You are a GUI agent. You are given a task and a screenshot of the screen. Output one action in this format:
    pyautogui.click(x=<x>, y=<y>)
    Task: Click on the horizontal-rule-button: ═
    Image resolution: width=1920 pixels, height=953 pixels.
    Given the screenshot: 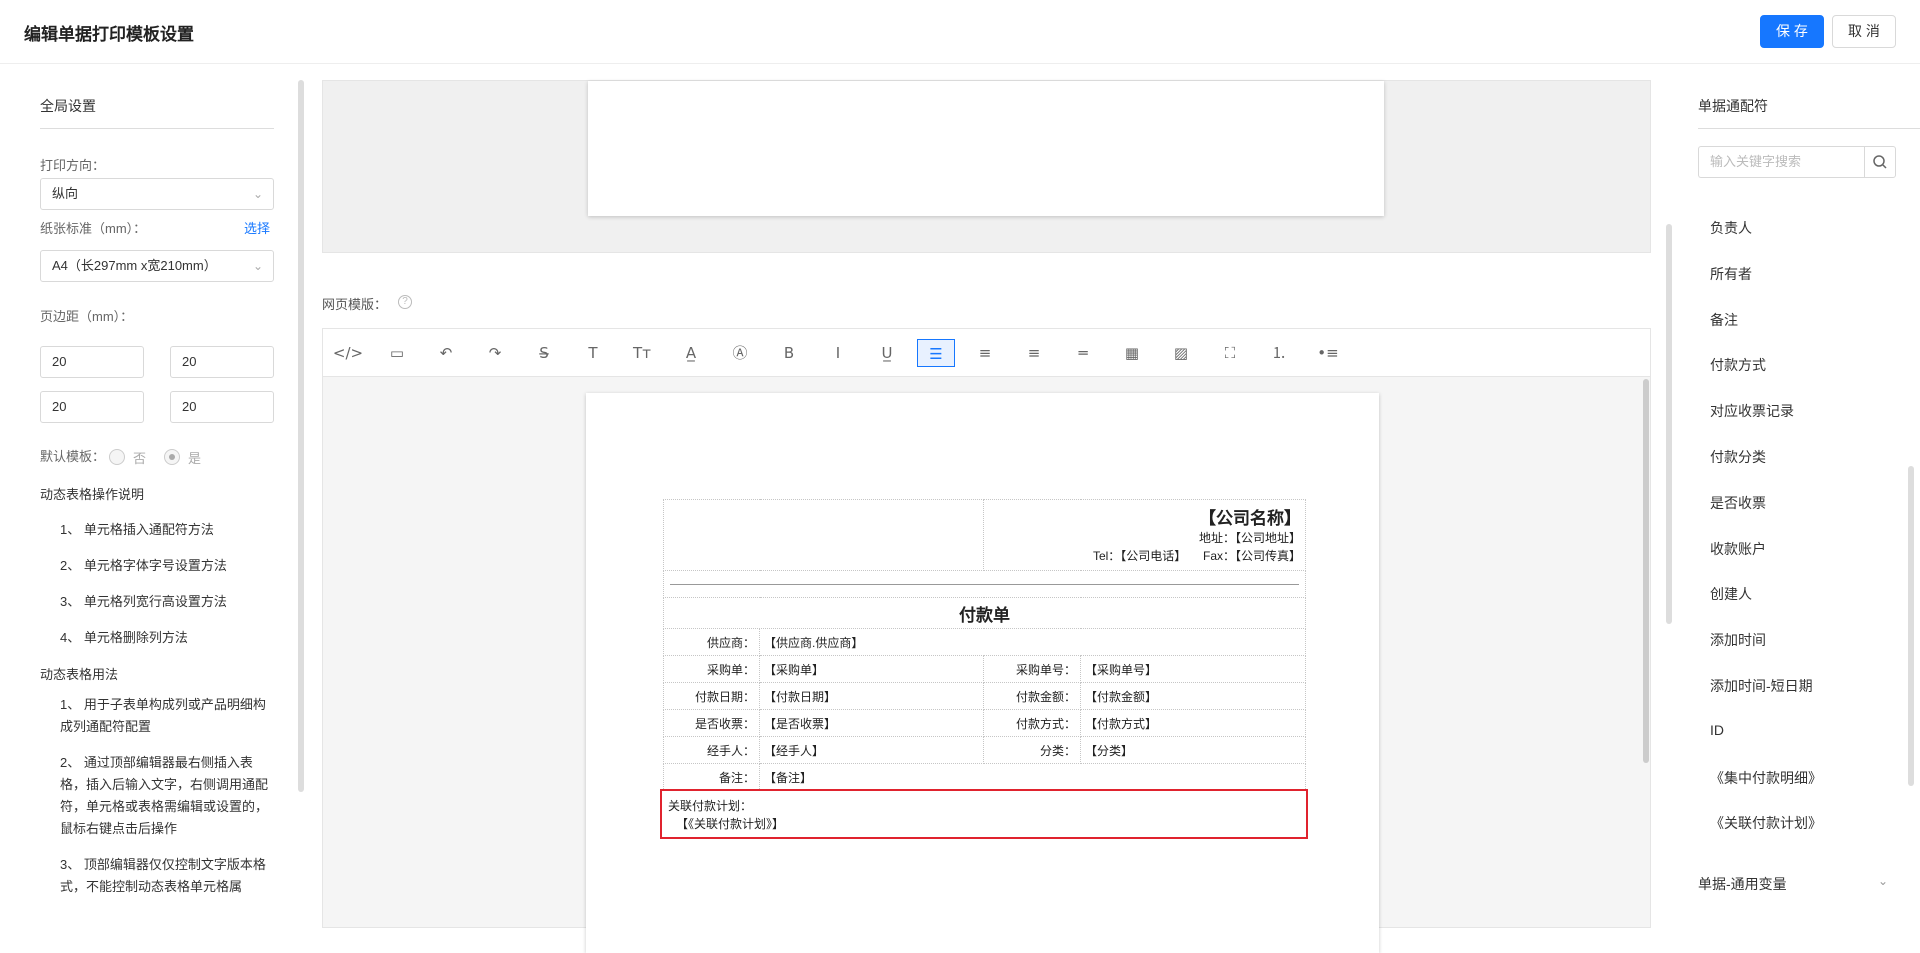 What is the action you would take?
    pyautogui.click(x=1083, y=353)
    